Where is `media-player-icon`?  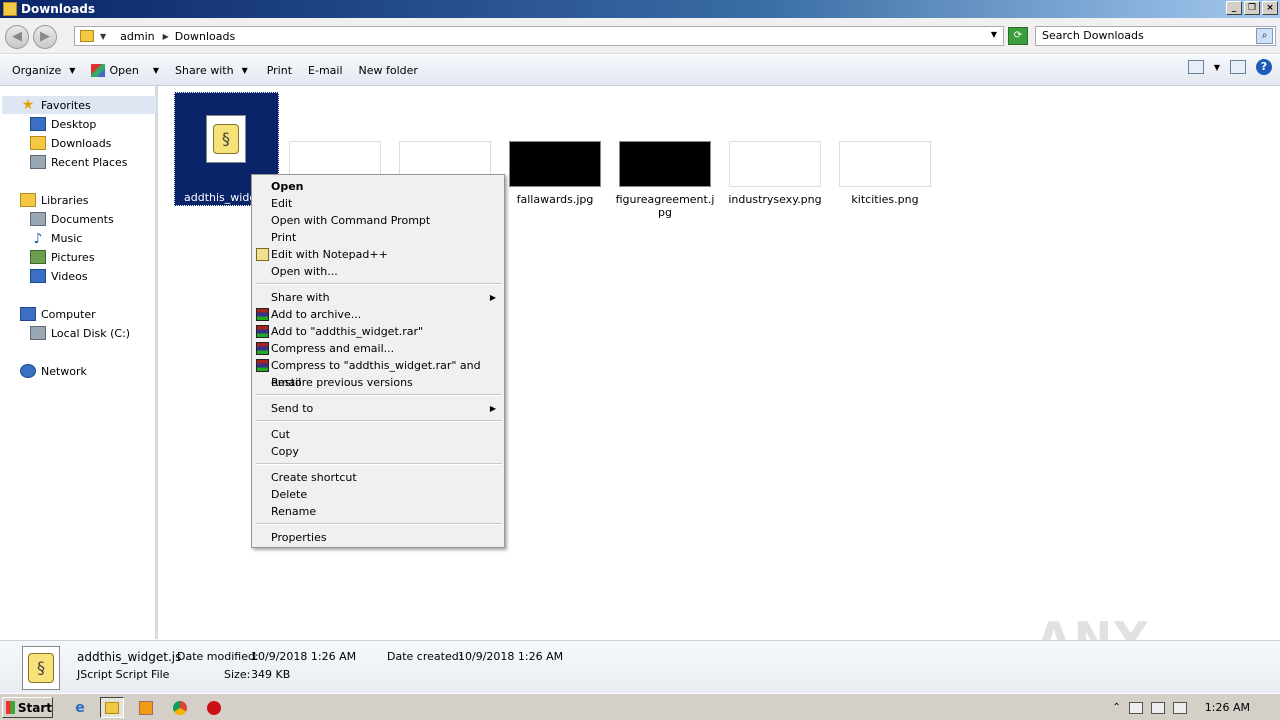
media-player-icon is located at coordinates (146, 707).